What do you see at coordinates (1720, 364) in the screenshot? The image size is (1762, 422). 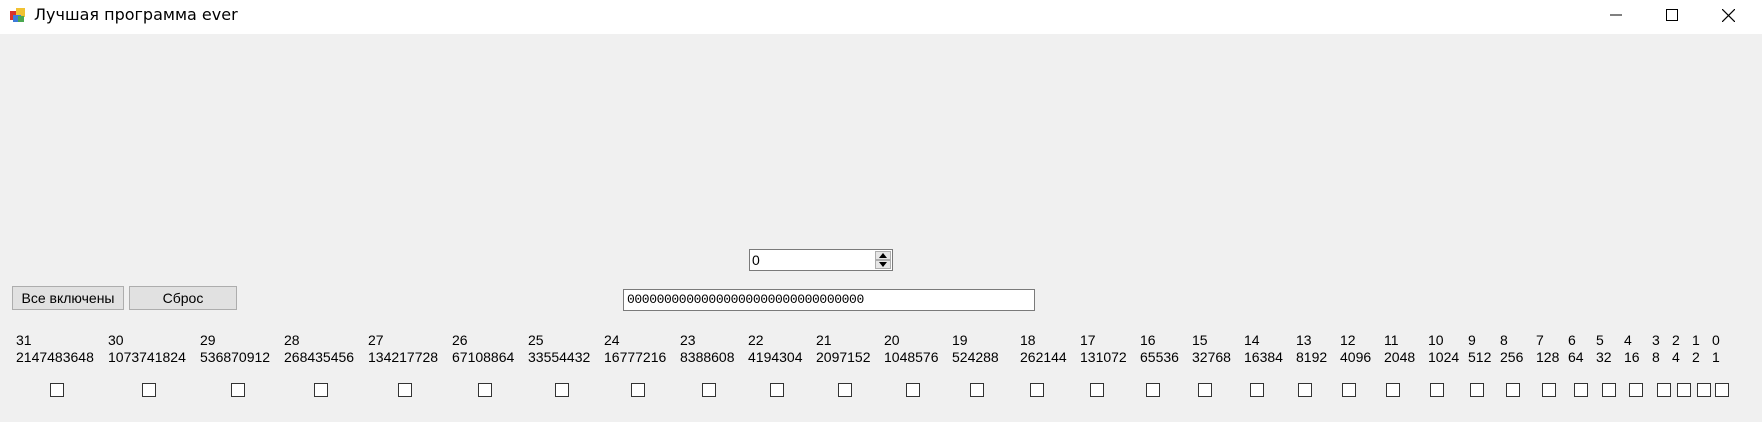 I see `bit-column-0: 01` at bounding box center [1720, 364].